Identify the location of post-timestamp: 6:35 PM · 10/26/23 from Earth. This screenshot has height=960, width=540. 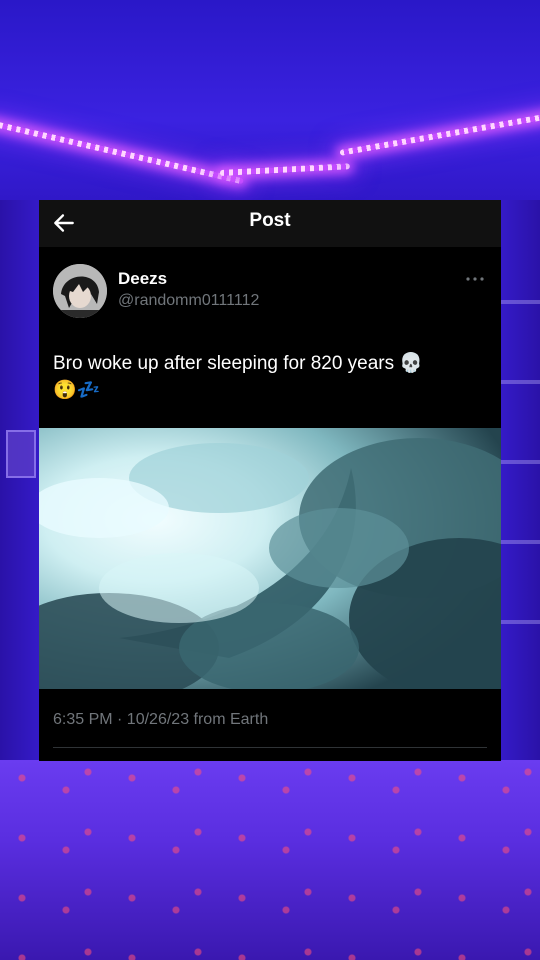
(160, 720).